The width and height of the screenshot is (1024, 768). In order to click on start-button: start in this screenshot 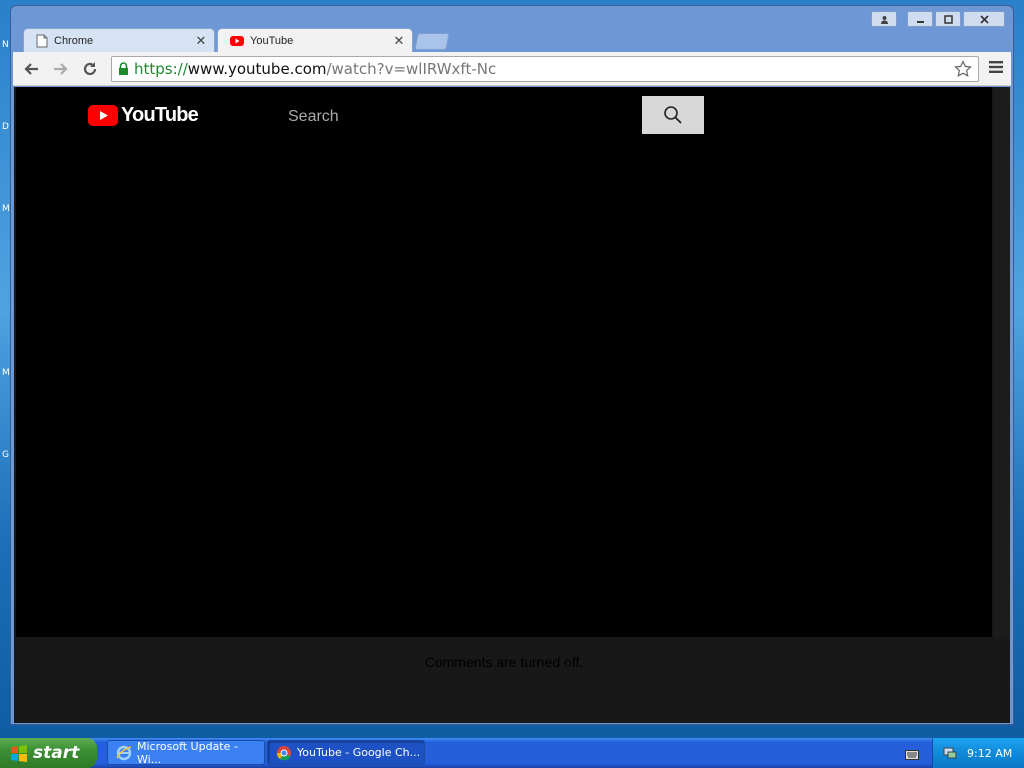, I will do `click(48, 753)`.